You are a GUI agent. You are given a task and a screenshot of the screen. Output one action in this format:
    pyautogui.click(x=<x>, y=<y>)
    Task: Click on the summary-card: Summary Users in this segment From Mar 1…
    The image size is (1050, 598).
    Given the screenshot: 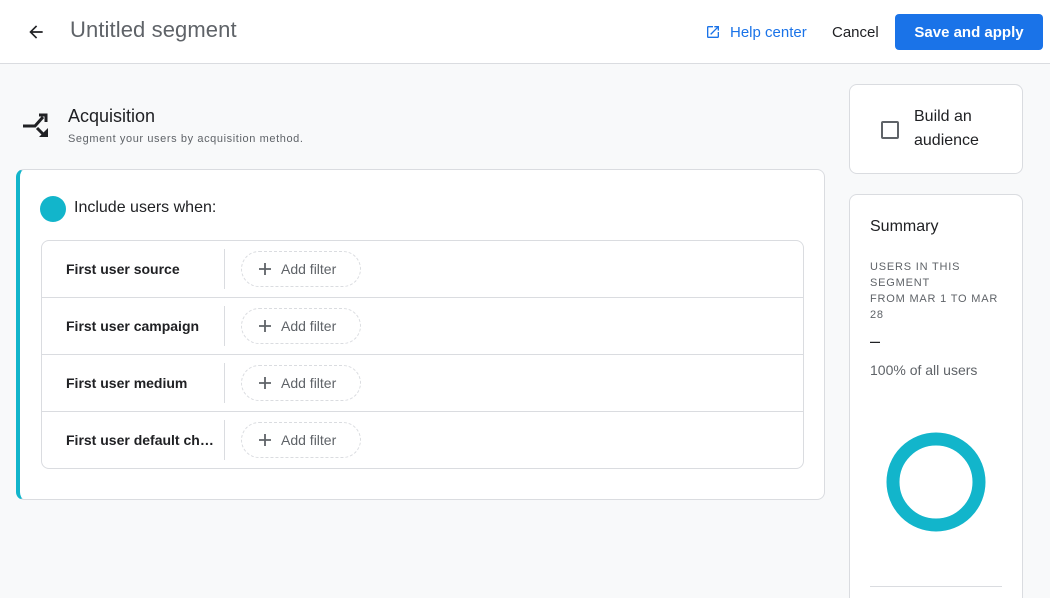 What is the action you would take?
    pyautogui.click(x=936, y=396)
    